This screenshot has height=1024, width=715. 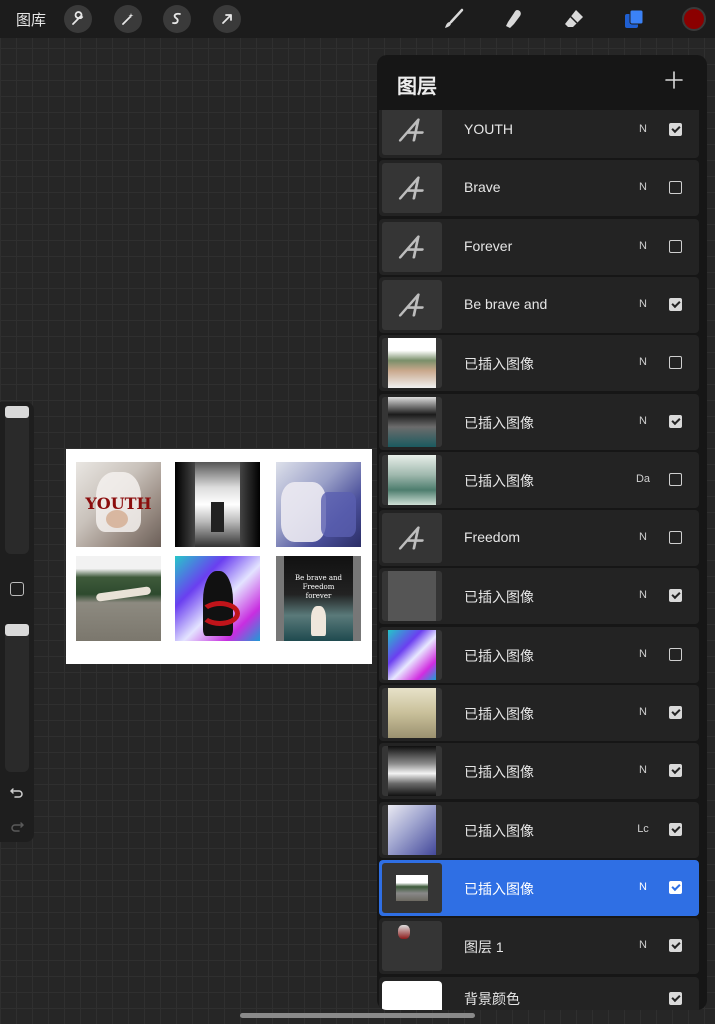 What do you see at coordinates (539, 887) in the screenshot?
I see `layer-row-selected: 已插入图像 N` at bounding box center [539, 887].